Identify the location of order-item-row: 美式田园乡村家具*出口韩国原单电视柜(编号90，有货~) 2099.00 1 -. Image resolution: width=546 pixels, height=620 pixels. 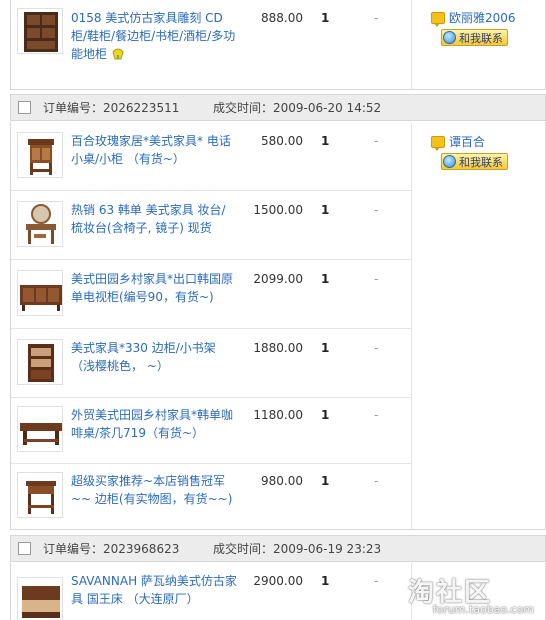
(211, 294).